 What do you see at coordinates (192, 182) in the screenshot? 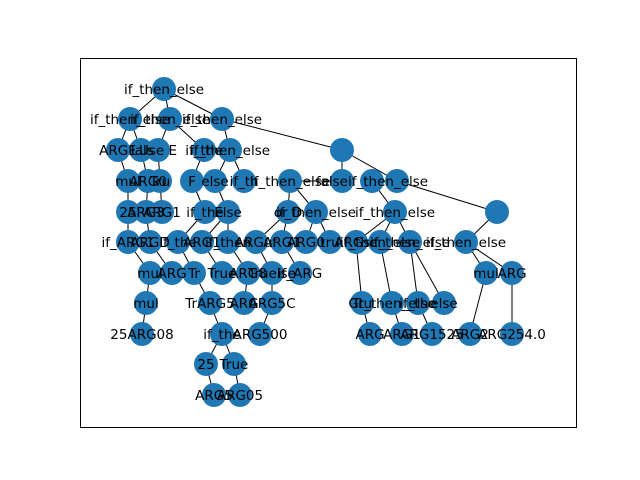
I see `node-label-l3d: F` at bounding box center [192, 182].